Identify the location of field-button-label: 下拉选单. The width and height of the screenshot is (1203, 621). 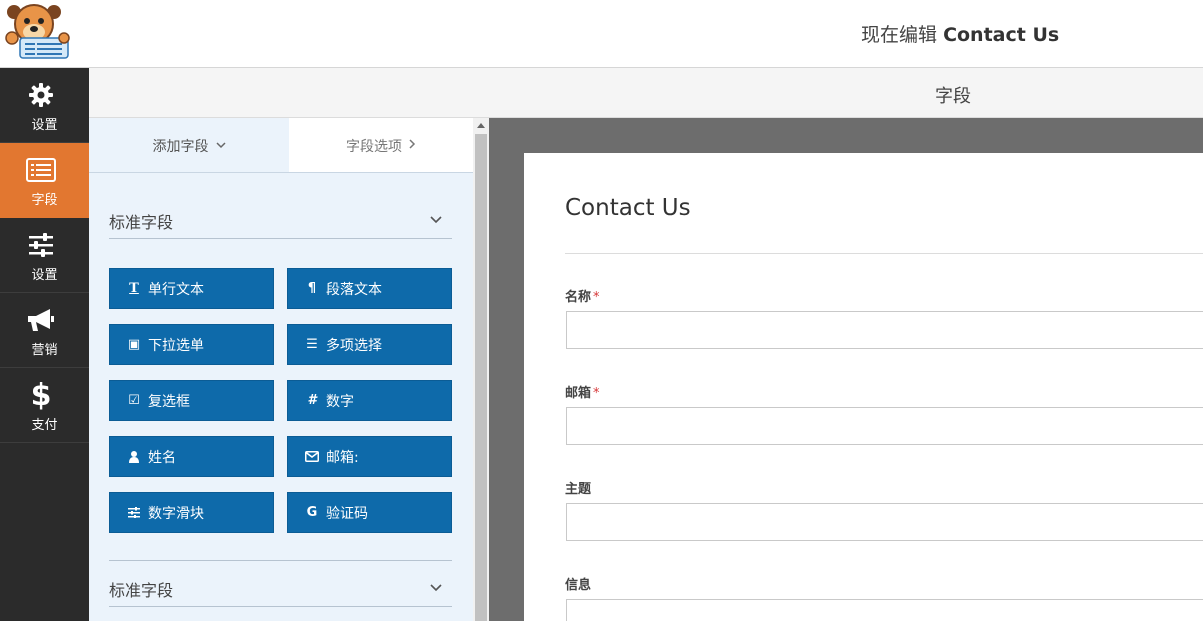
(176, 345).